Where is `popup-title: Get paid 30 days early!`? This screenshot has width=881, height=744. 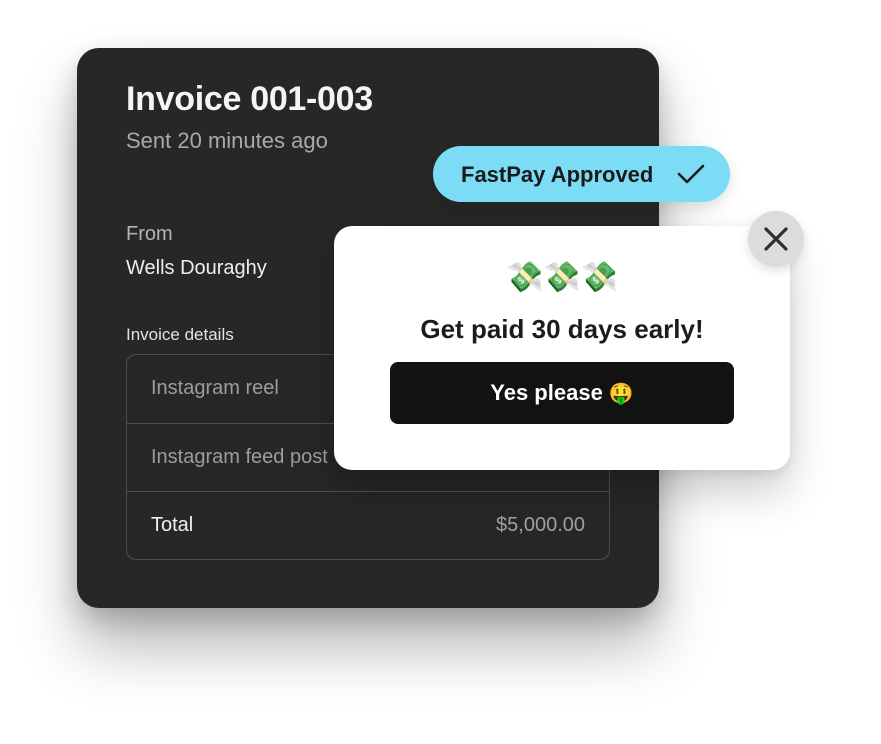 popup-title: Get paid 30 days early! is located at coordinates (562, 329).